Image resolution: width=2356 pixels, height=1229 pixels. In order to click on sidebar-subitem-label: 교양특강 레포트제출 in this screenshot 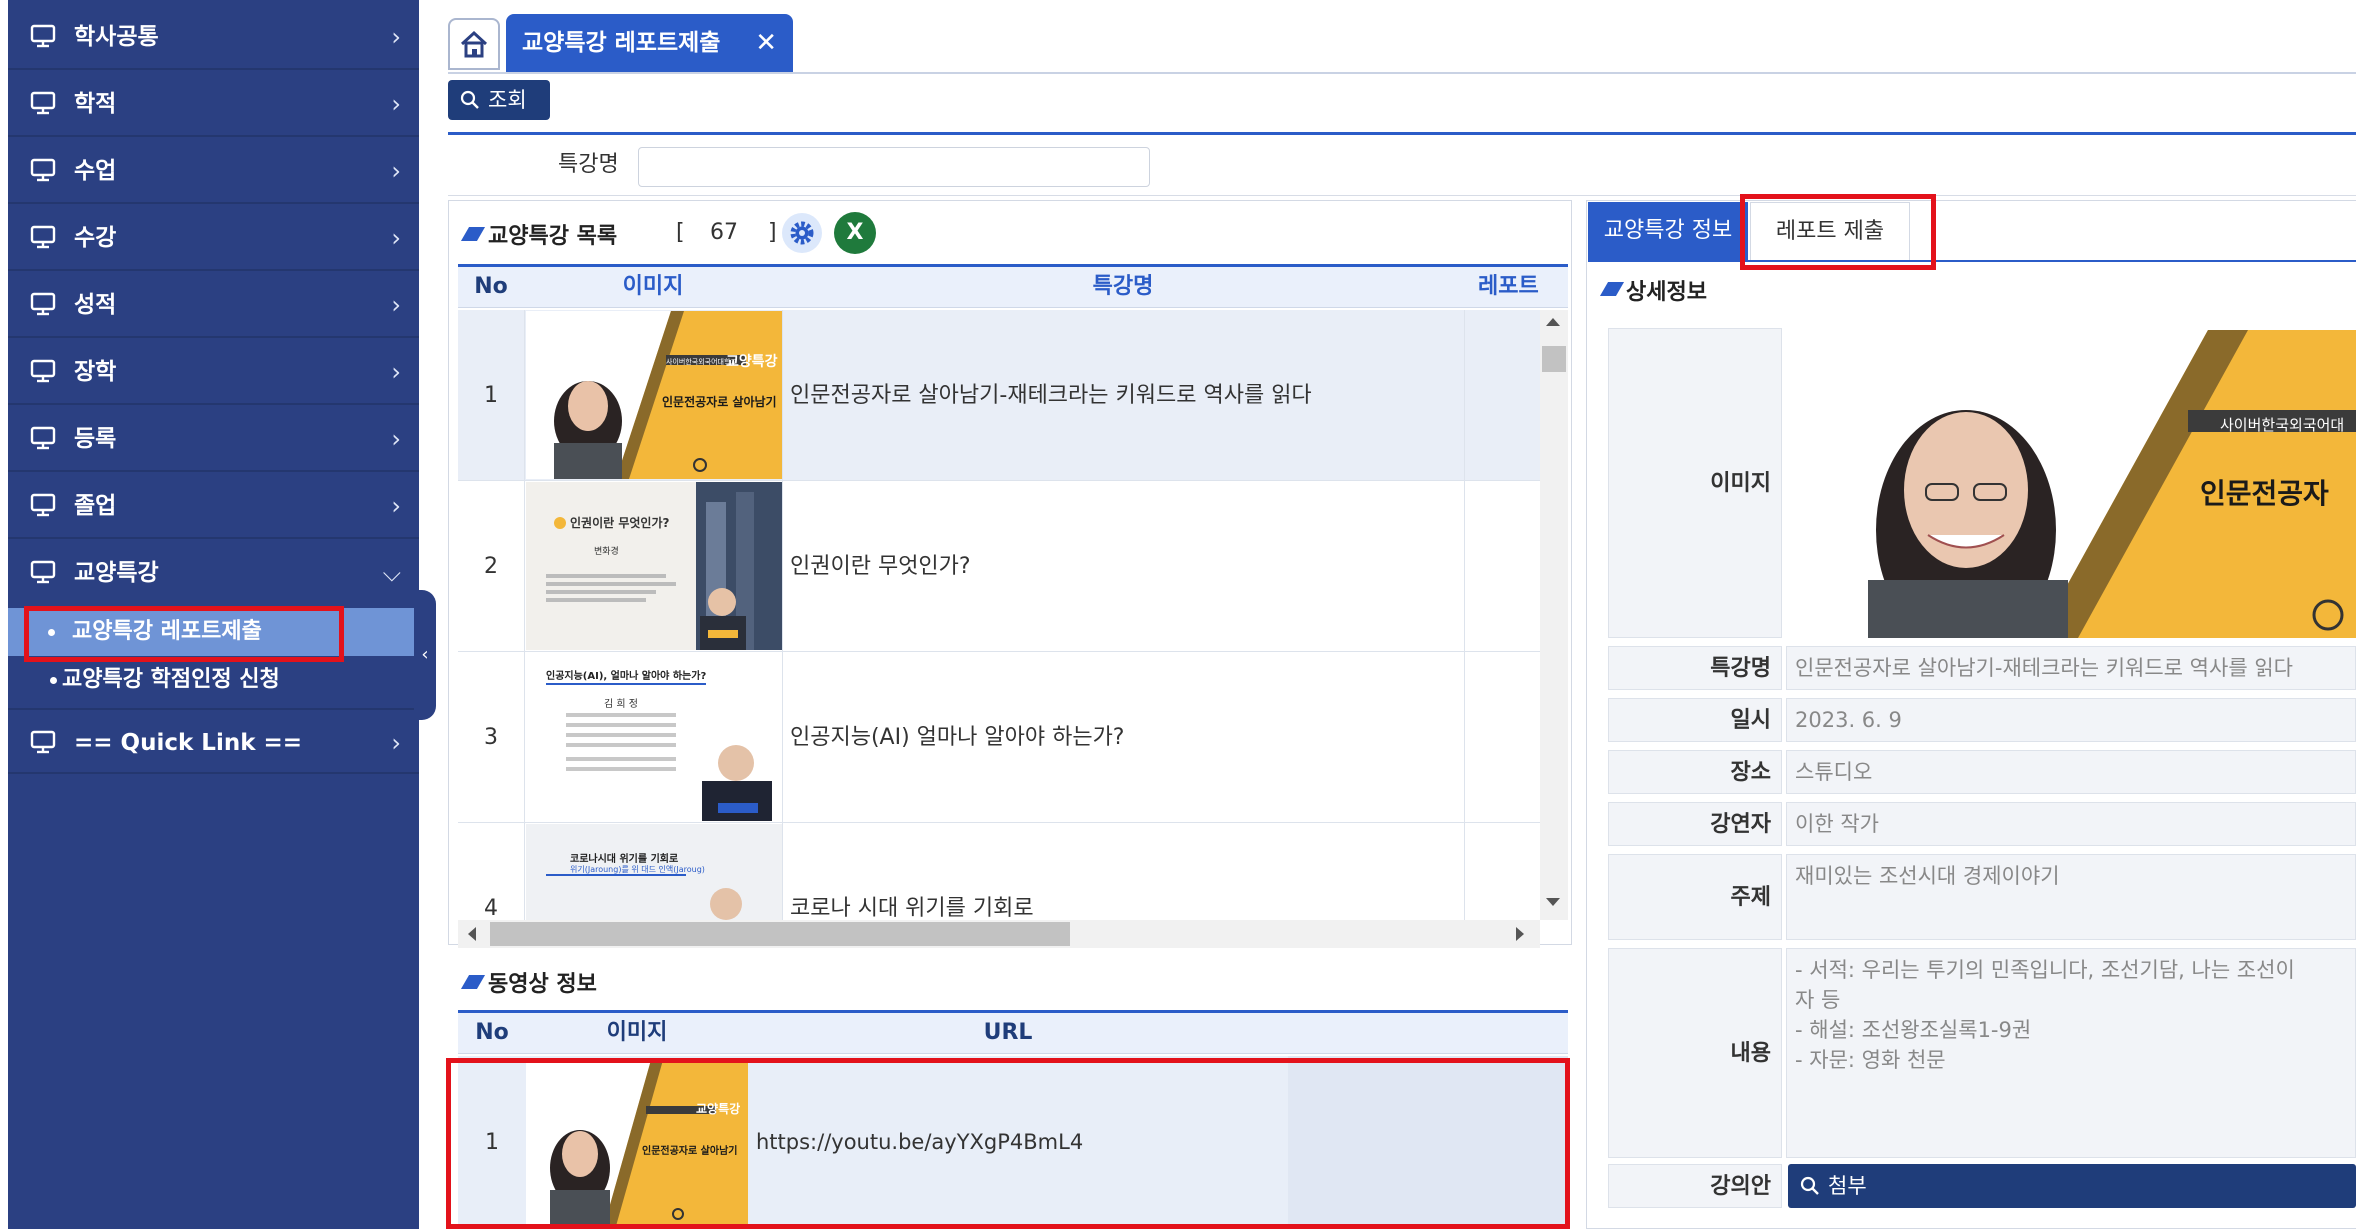, I will do `click(167, 631)`.